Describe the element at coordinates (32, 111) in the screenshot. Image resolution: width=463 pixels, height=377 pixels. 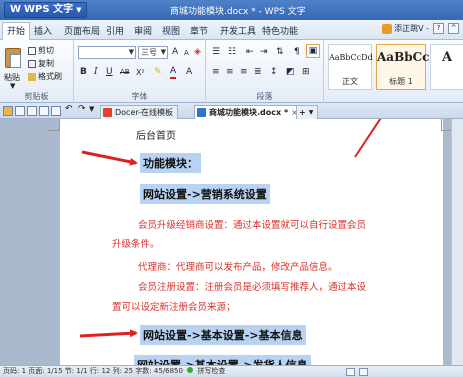
I see `print-icon` at that location.